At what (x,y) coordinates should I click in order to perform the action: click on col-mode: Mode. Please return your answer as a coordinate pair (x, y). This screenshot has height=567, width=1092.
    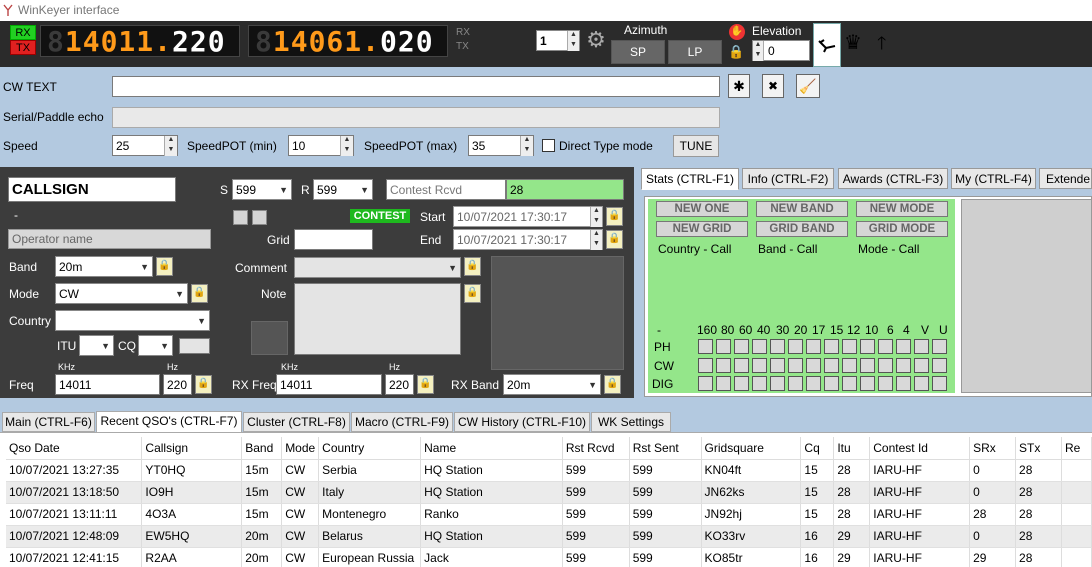
    Looking at the image, I should click on (300, 448).